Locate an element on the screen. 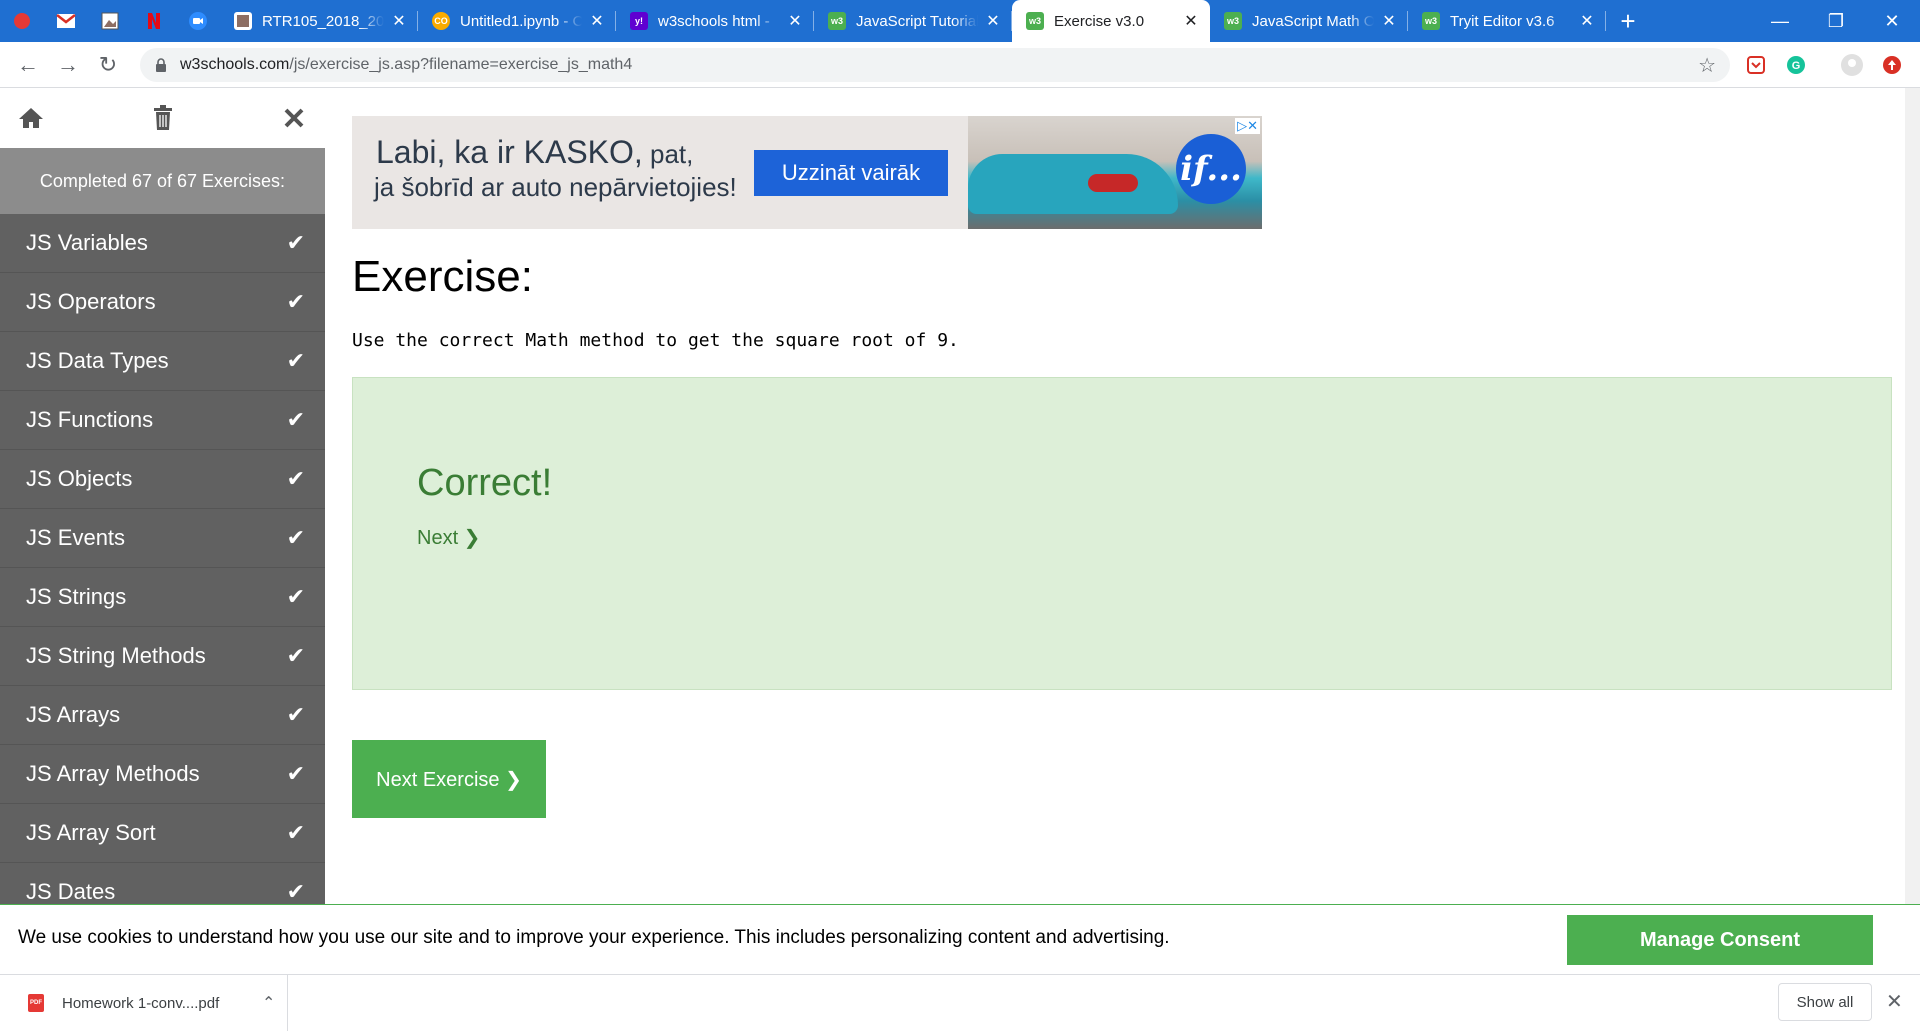  download-filename: Homework 1-conv....pdf is located at coordinates (141, 1003).